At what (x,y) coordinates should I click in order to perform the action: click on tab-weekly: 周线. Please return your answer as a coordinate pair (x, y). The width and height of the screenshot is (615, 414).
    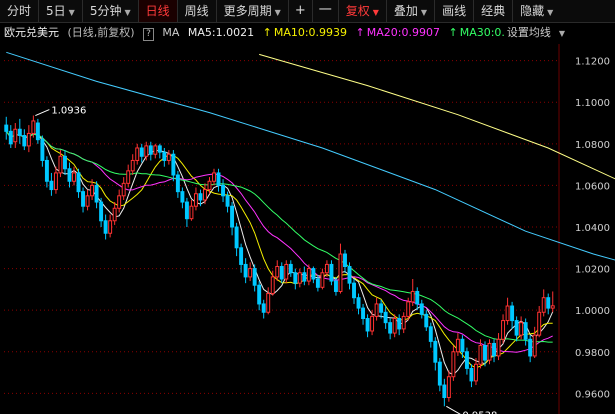
    Looking at the image, I should click on (197, 11).